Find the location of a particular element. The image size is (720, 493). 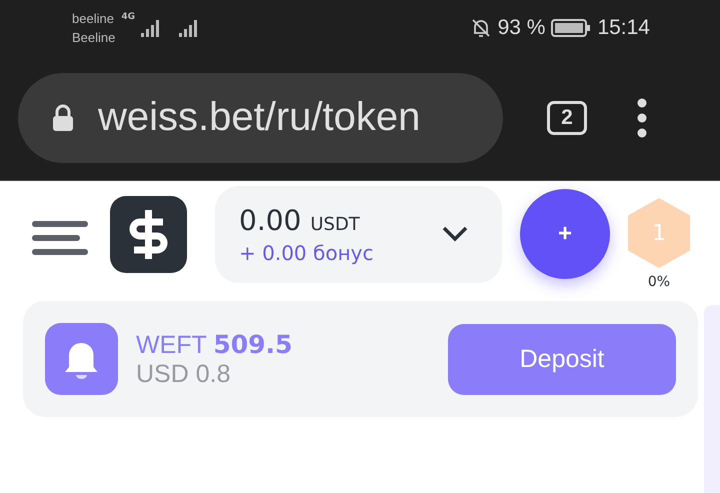

token-balance: WEFT 509.5 is located at coordinates (215, 345).